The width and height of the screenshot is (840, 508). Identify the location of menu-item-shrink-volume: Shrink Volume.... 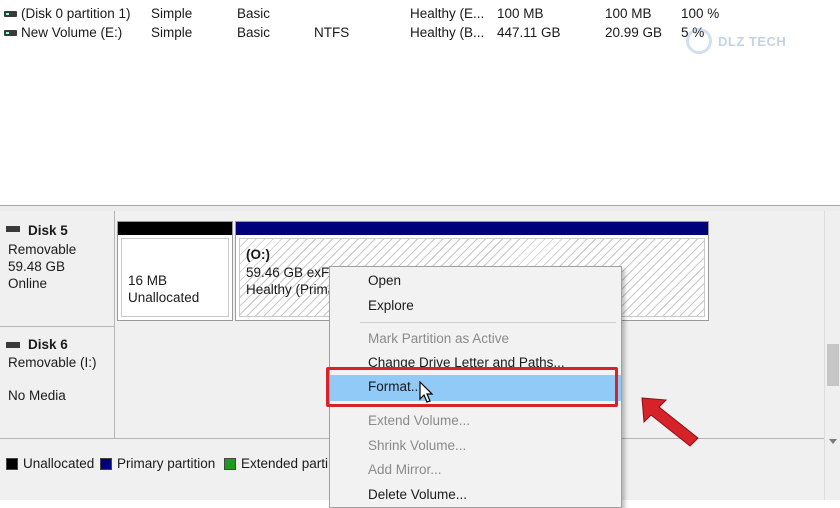
(475, 446).